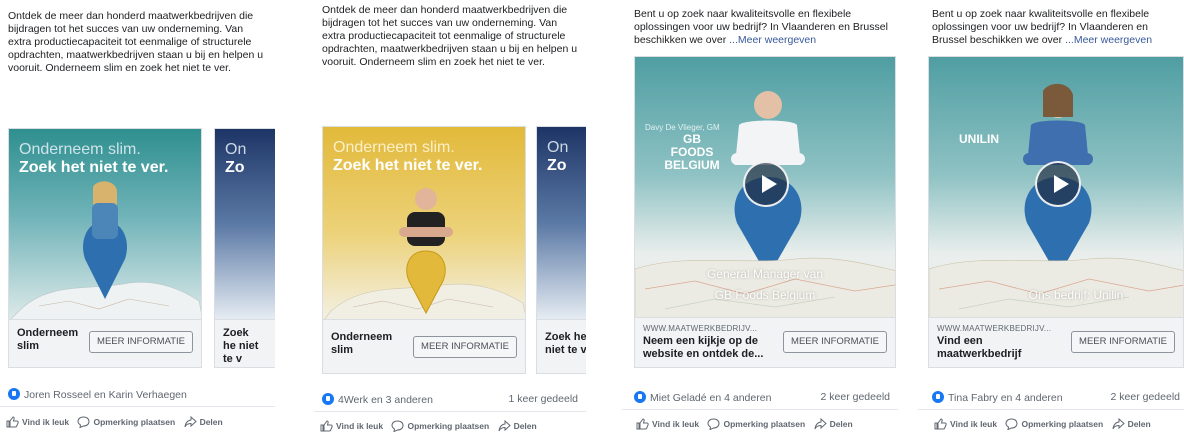 The image size is (1184, 434). Describe the element at coordinates (682, 127) in the screenshot. I see `speaker-name-tag: Davy De Vlieger, GM` at that location.